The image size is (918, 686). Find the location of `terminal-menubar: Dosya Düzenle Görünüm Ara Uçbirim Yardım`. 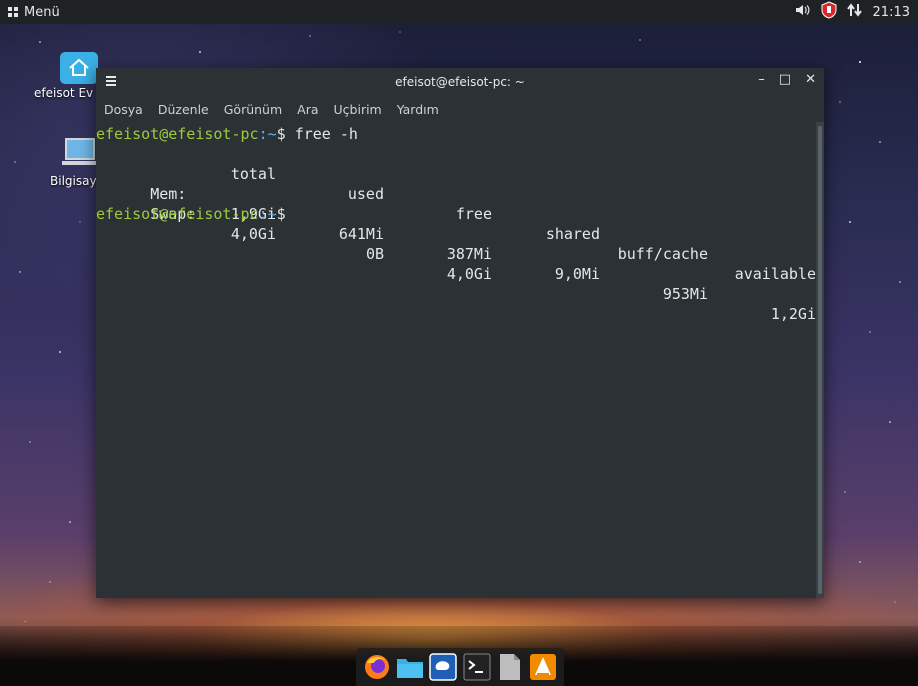

terminal-menubar: Dosya Düzenle Görünüm Ara Uçbirim Yardım is located at coordinates (460, 109).